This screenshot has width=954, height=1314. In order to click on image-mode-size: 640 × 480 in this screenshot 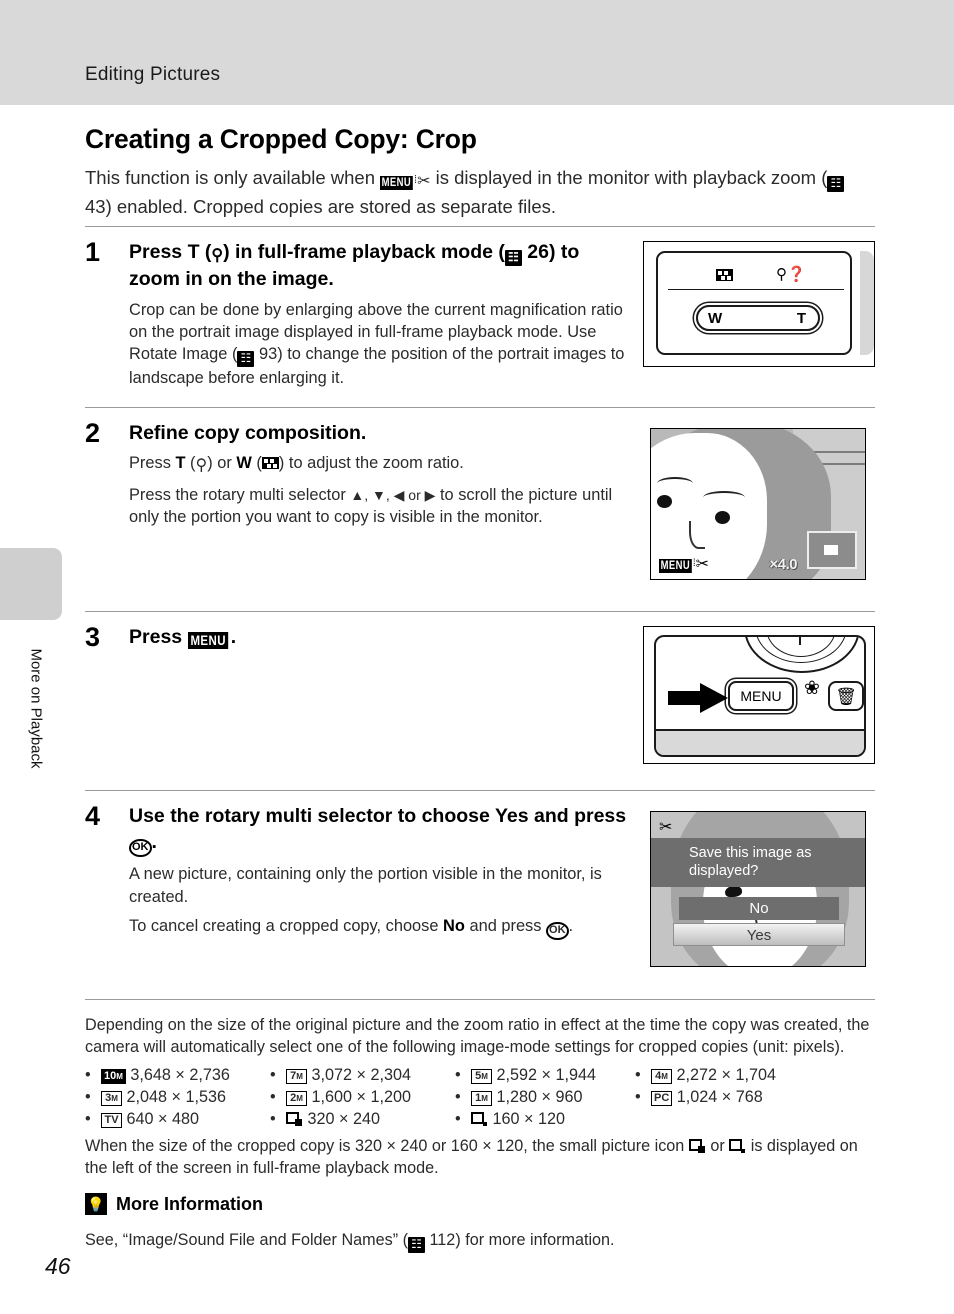, I will do `click(162, 1119)`.